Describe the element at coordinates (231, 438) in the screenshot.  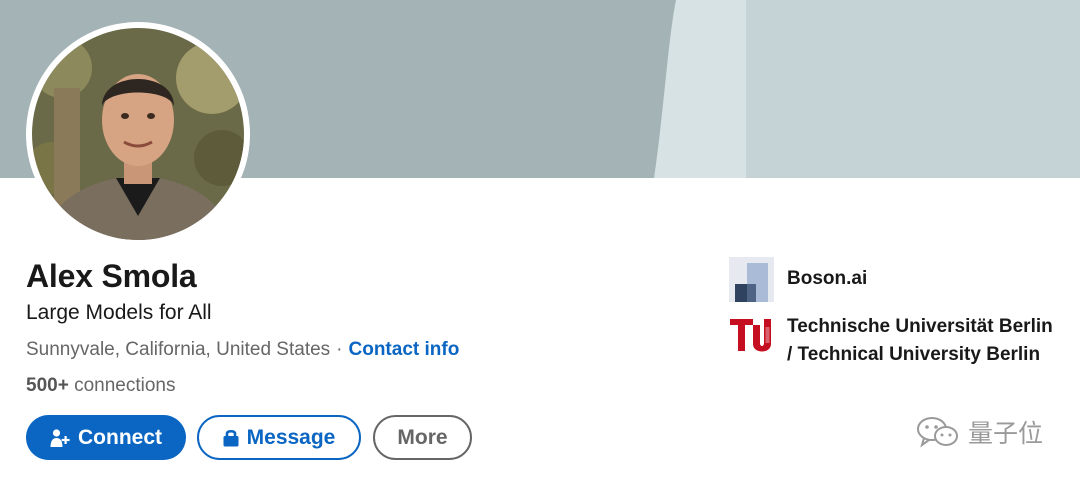
I see `lock-icon` at that location.